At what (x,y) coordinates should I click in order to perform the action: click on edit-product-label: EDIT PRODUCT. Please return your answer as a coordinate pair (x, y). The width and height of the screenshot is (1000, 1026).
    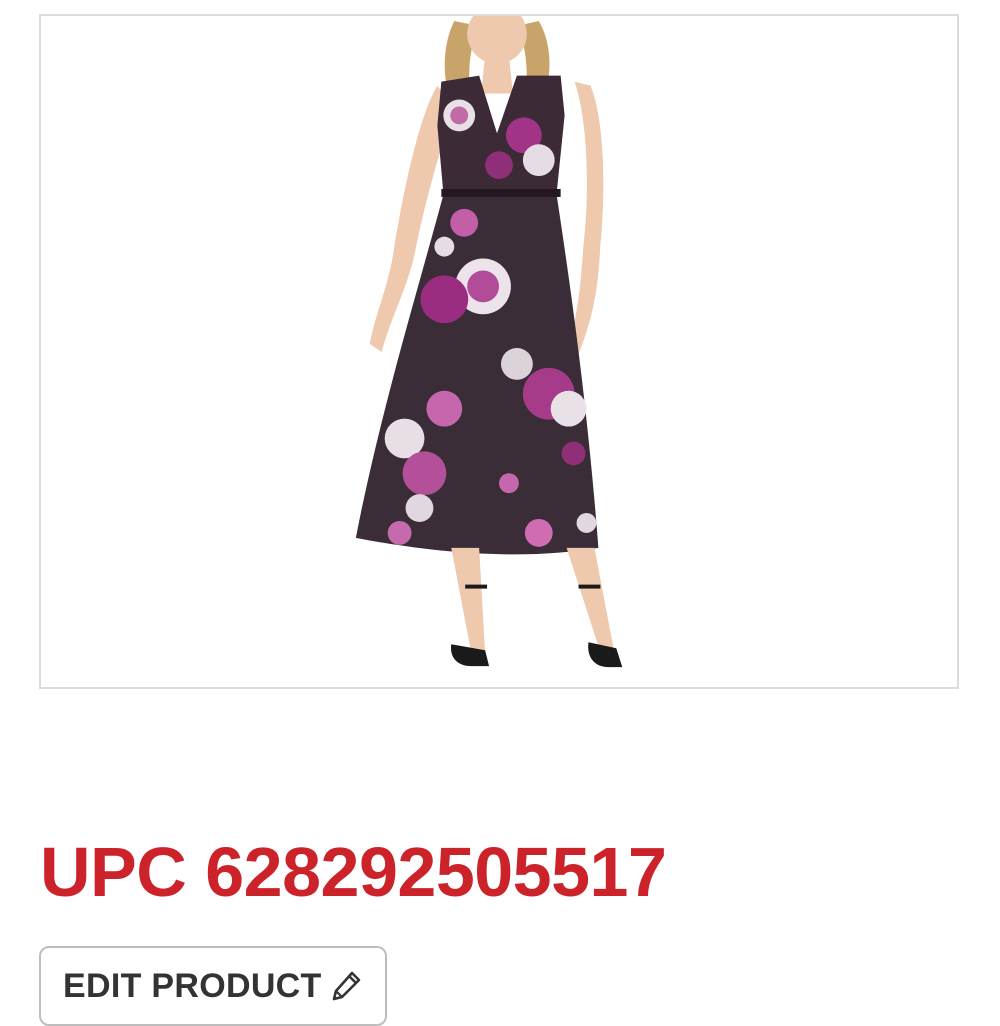
    Looking at the image, I should click on (192, 986).